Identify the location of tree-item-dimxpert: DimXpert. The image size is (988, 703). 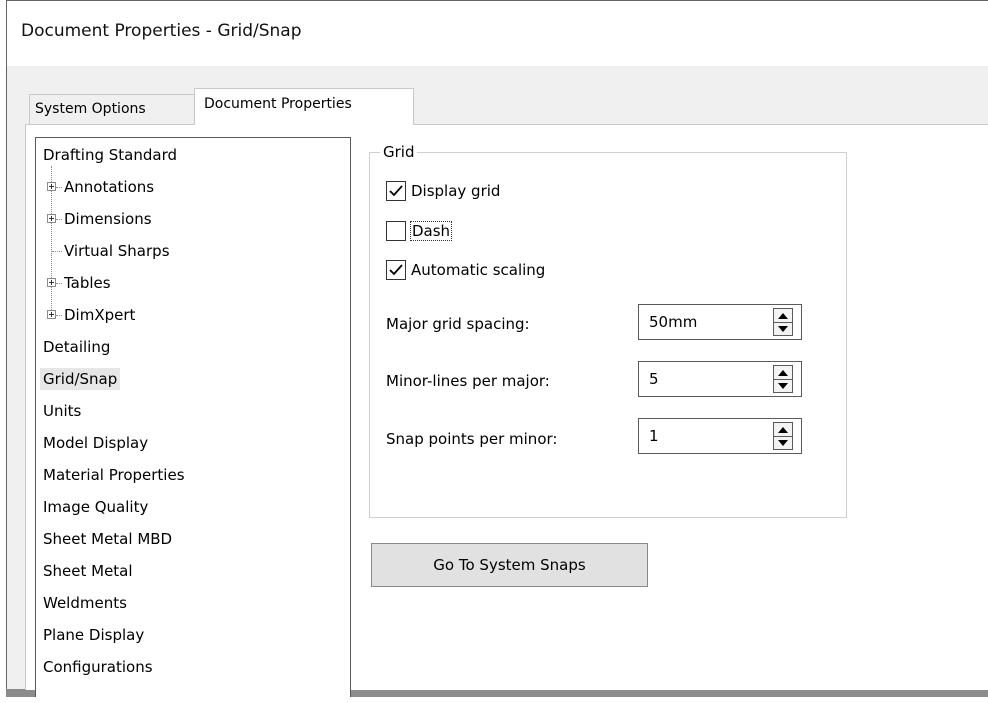
(85, 315).